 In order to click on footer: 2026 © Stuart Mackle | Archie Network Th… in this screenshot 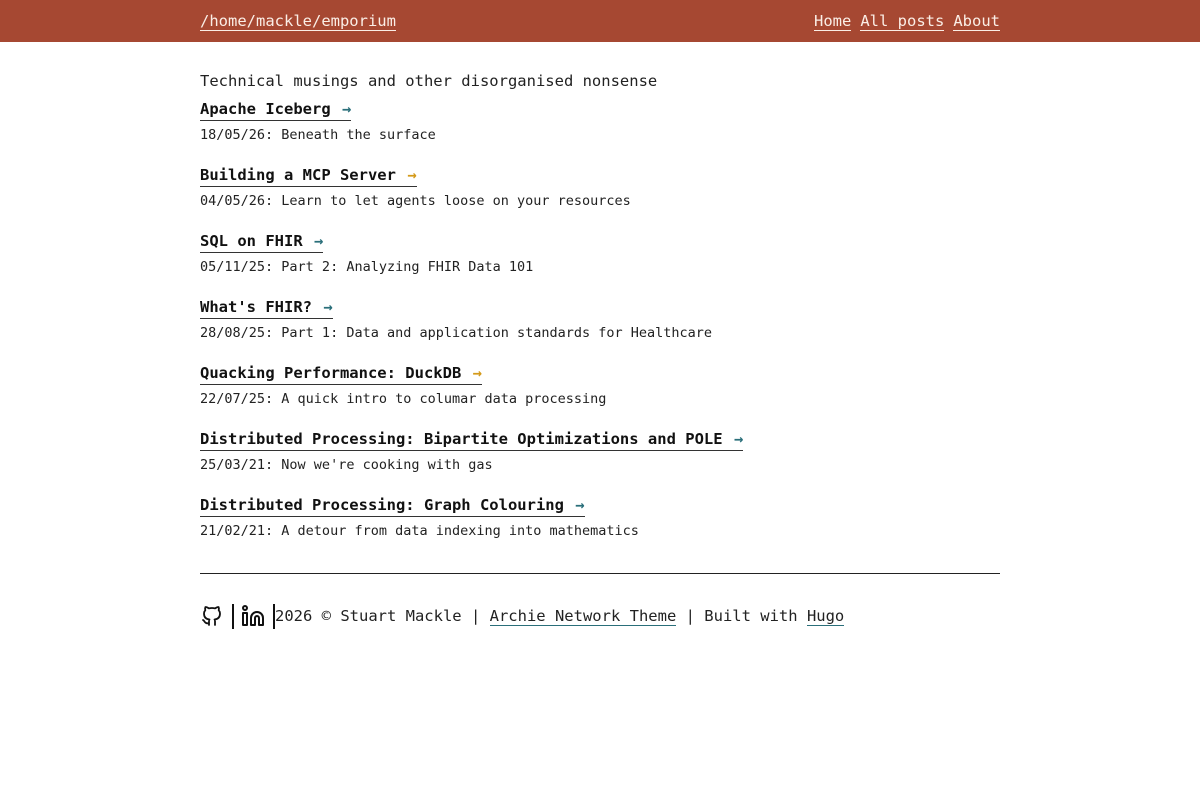, I will do `click(600, 616)`.